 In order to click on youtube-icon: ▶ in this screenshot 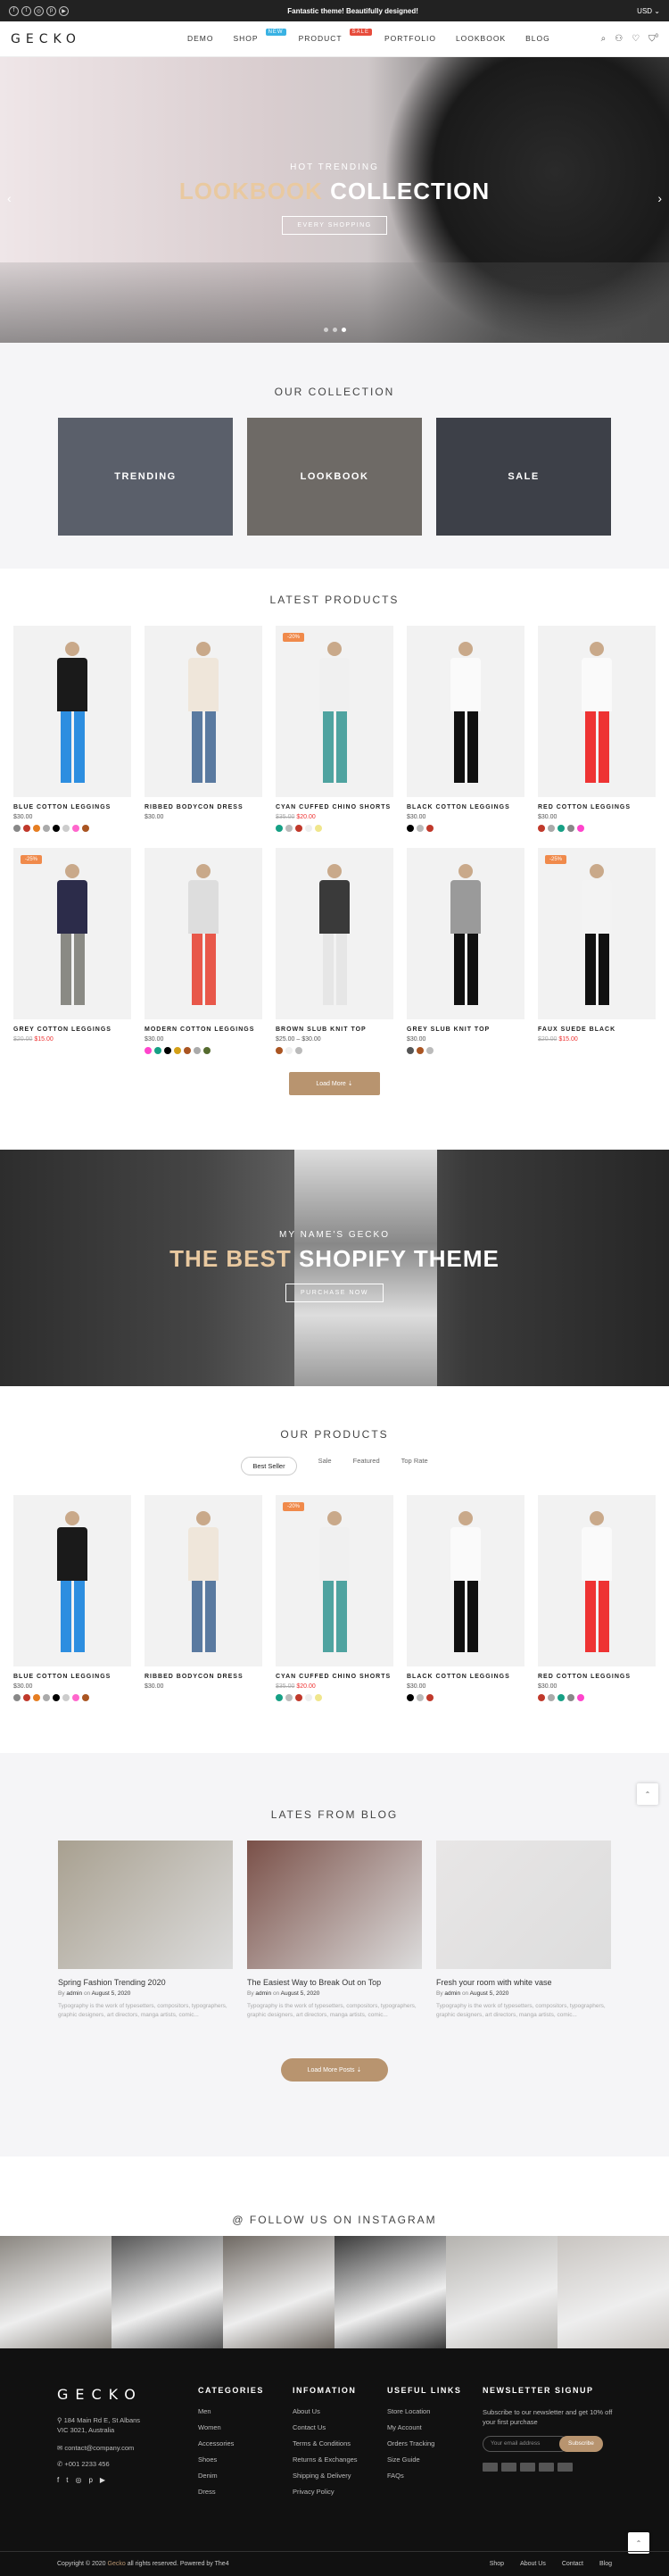, I will do `click(64, 11)`.